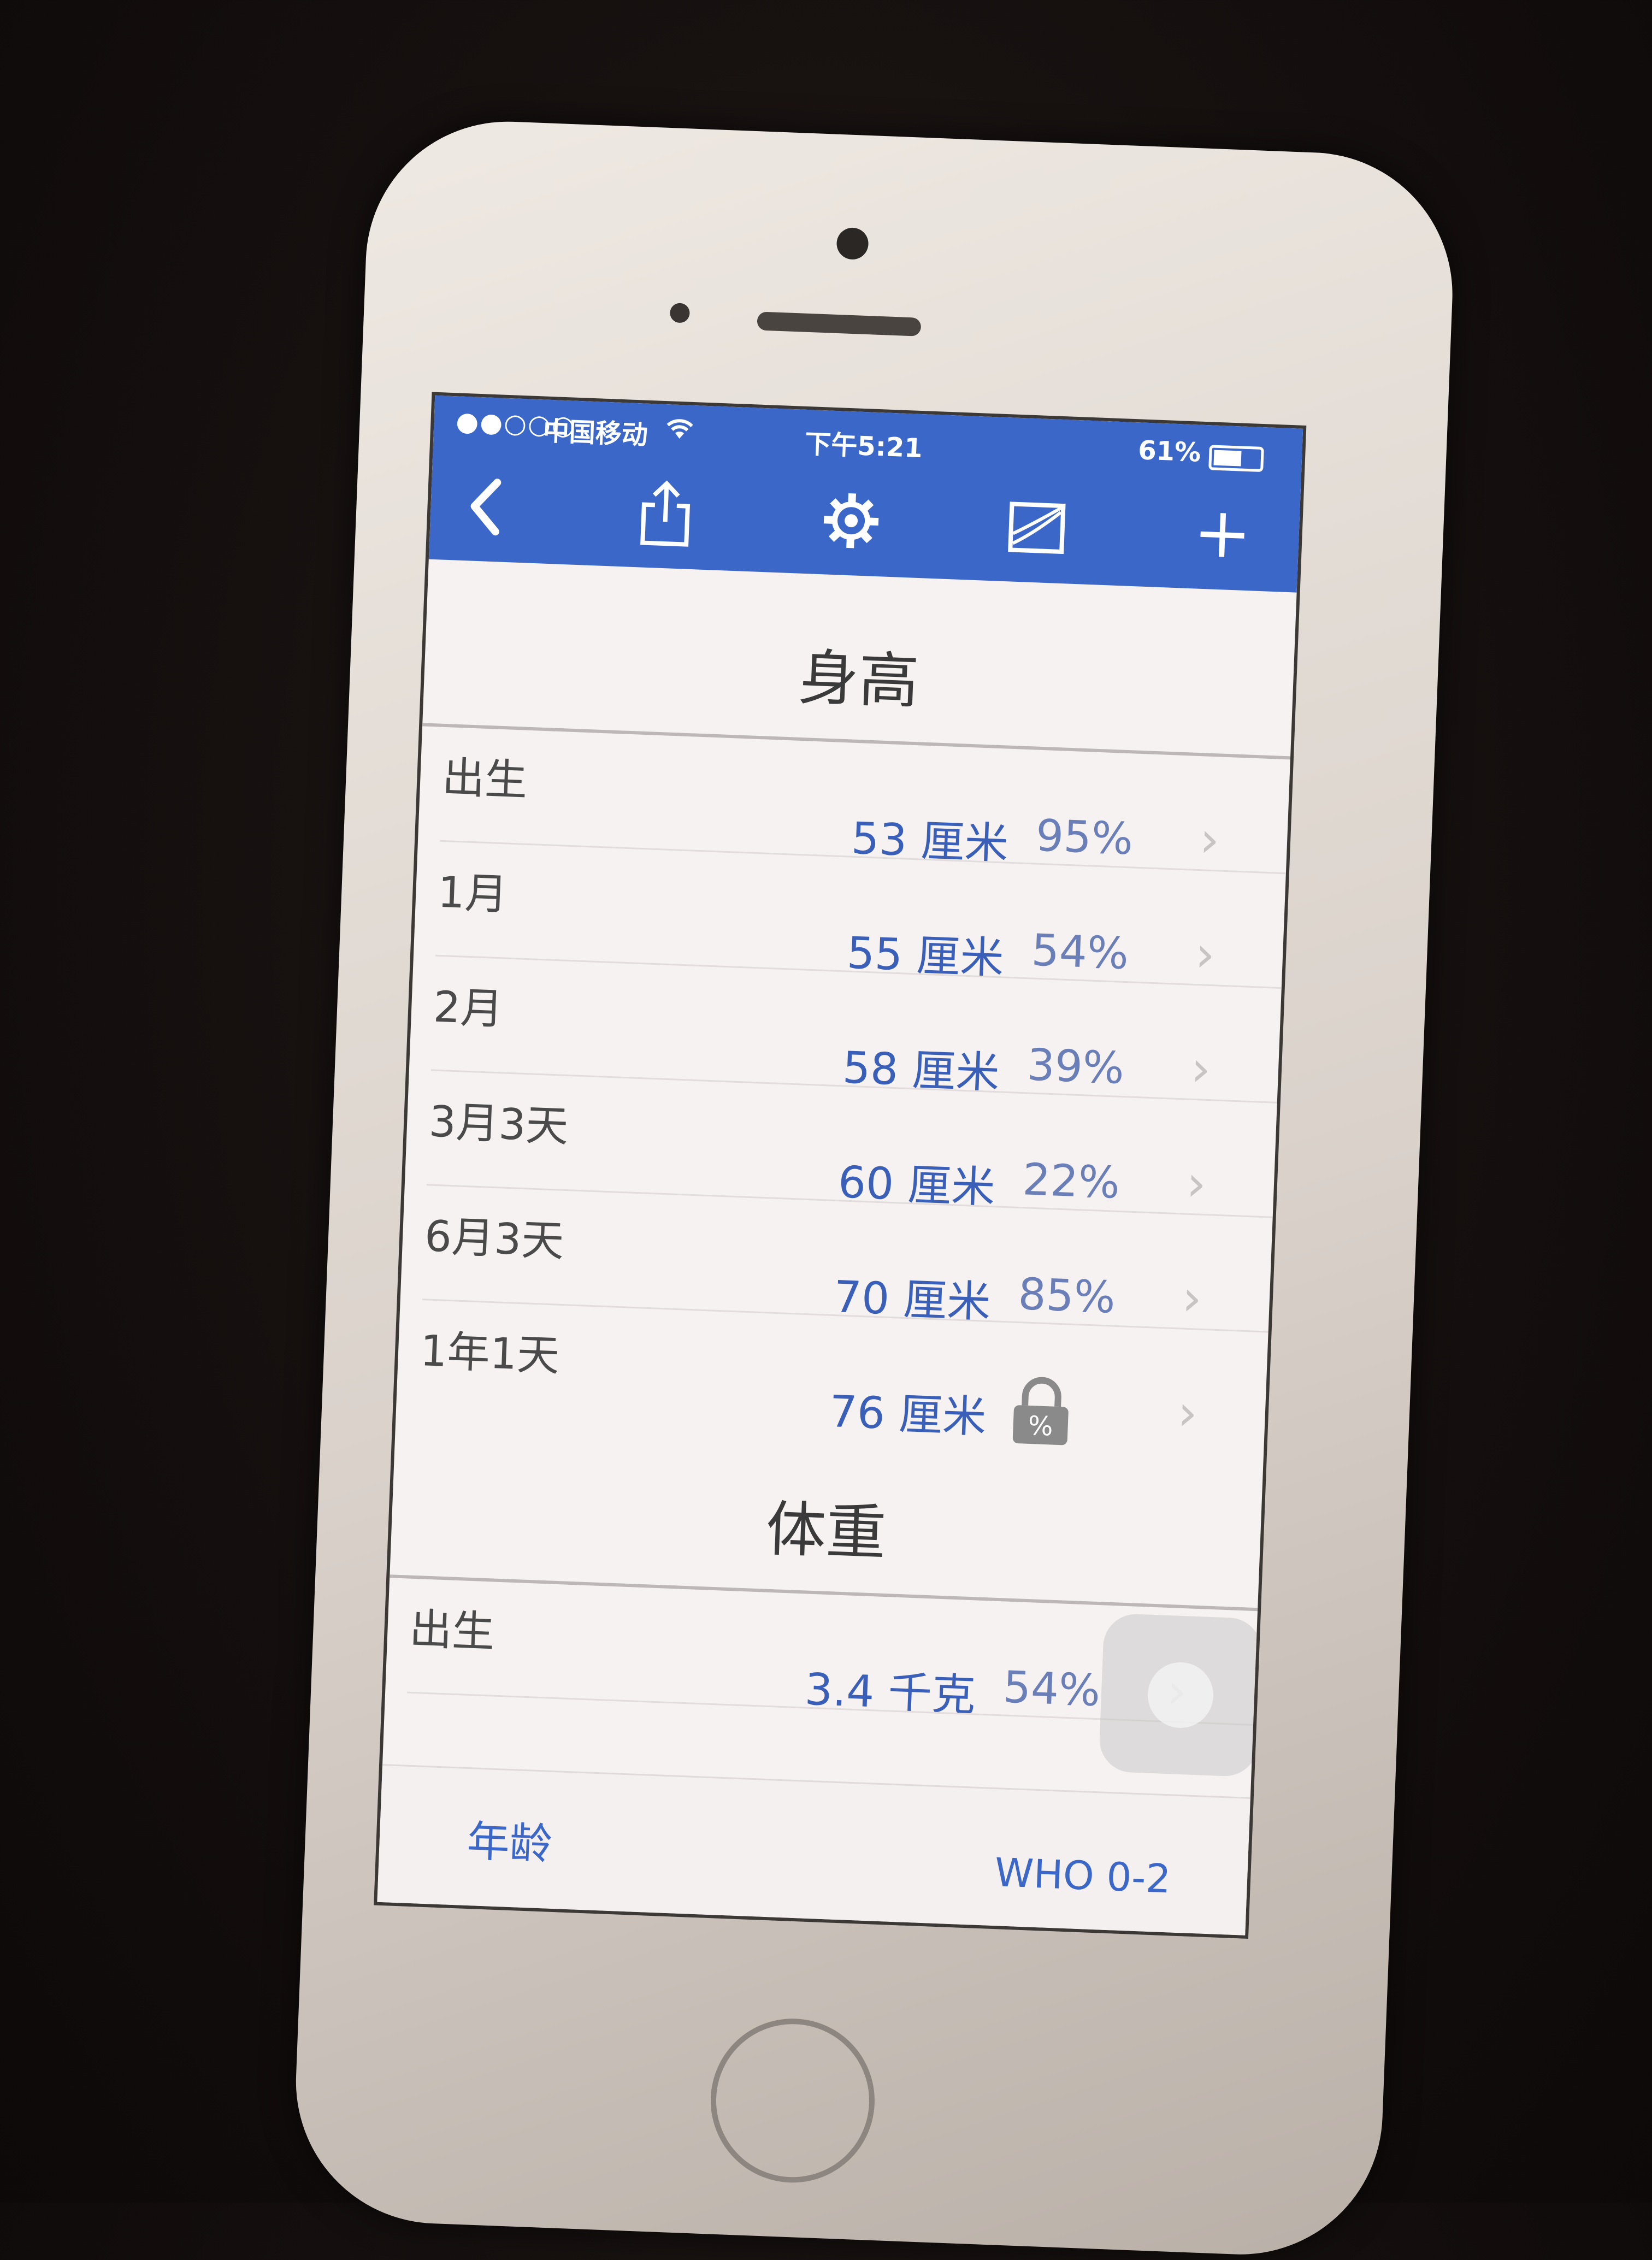 The width and height of the screenshot is (1652, 2260). I want to click on row-age: 6月3天, so click(494, 1239).